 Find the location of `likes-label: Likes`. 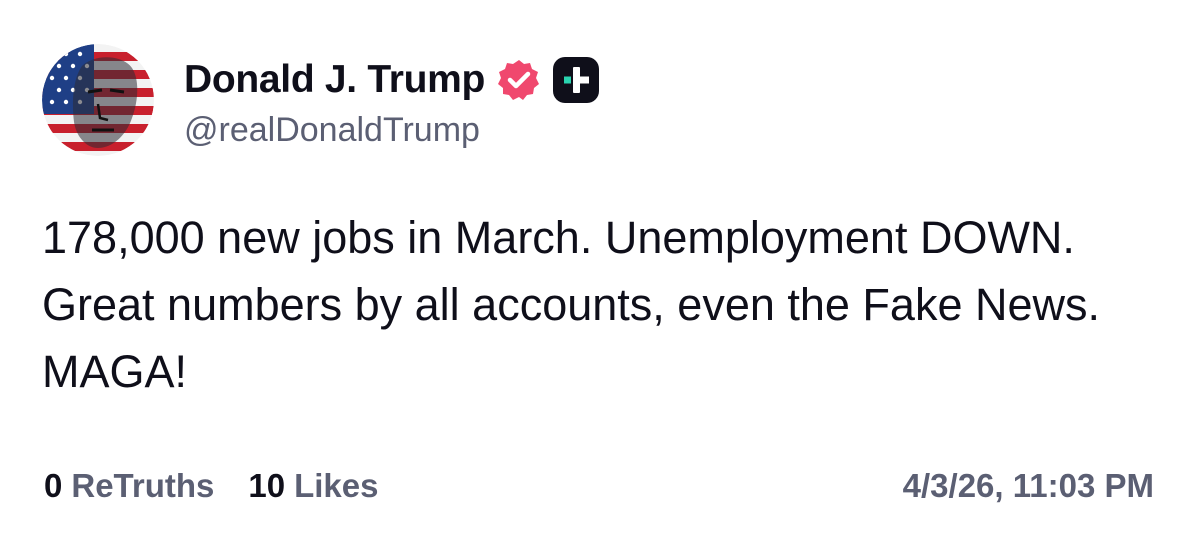

likes-label: Likes is located at coordinates (336, 485).